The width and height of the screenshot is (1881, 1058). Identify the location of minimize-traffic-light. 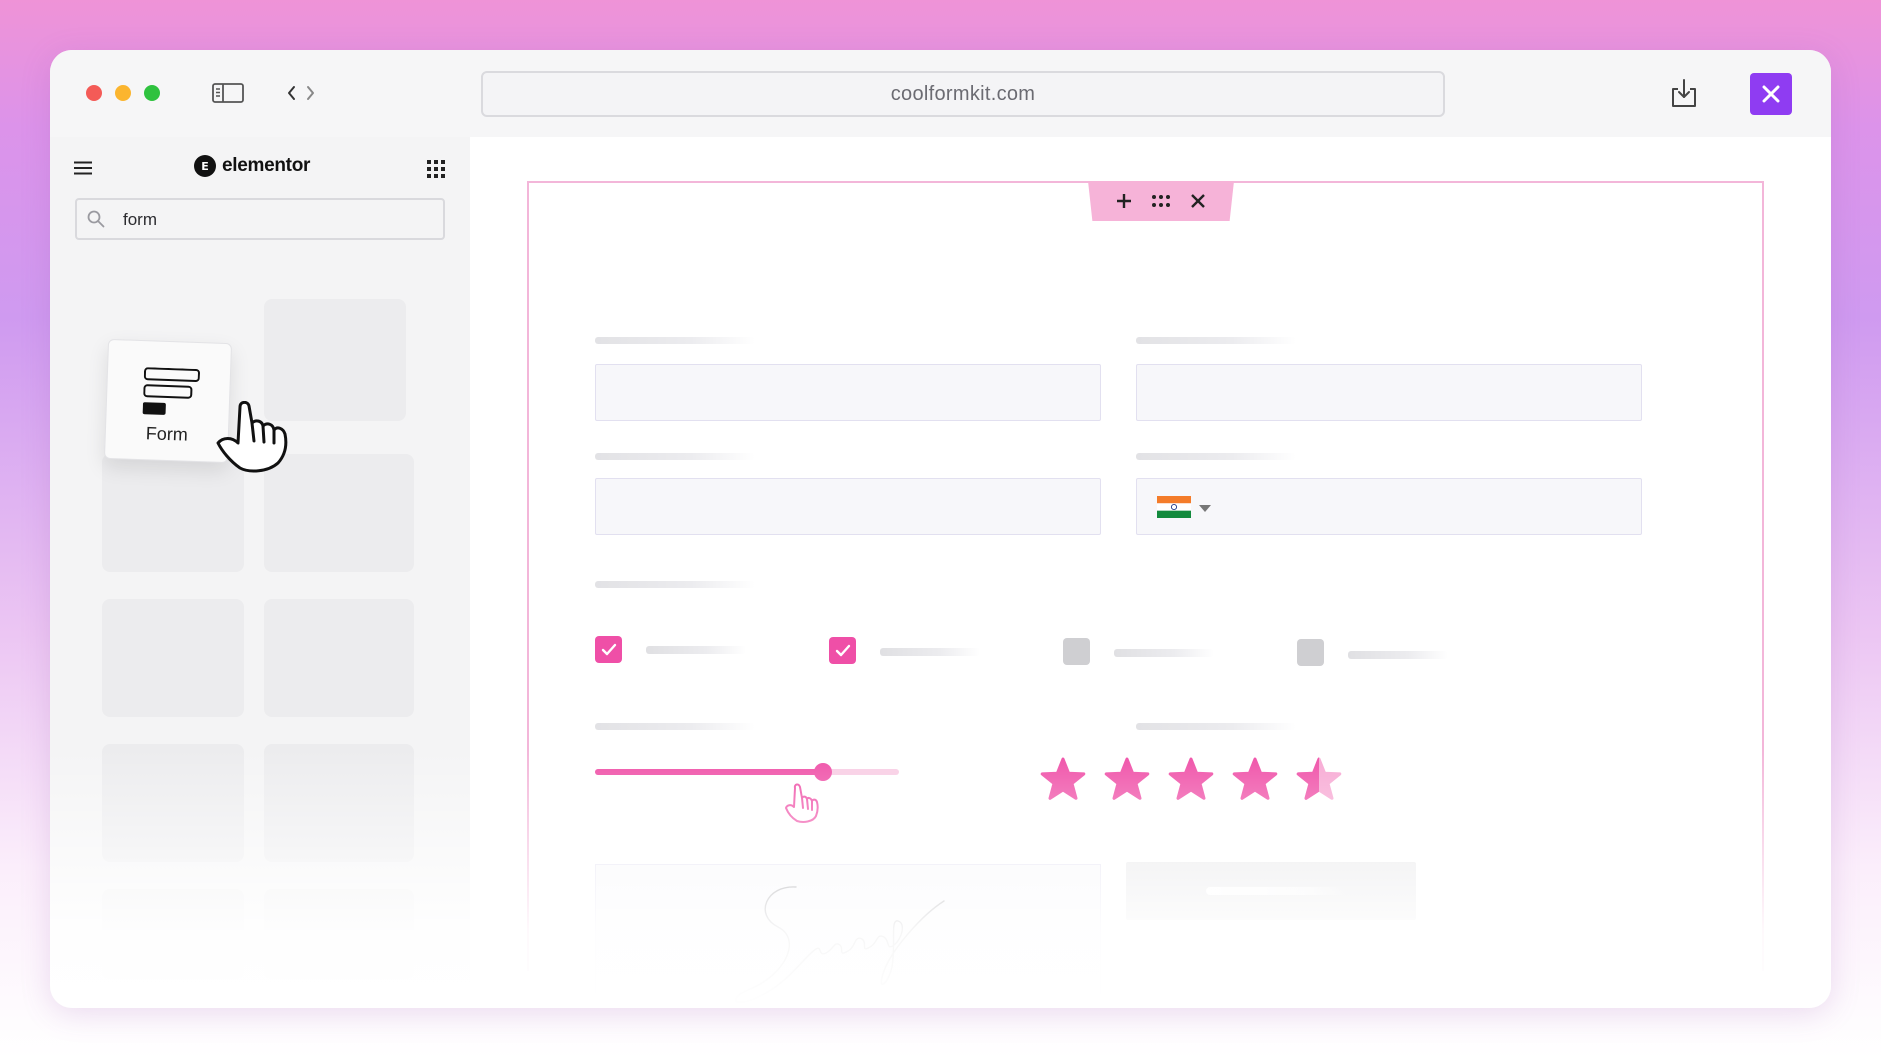
(123, 93).